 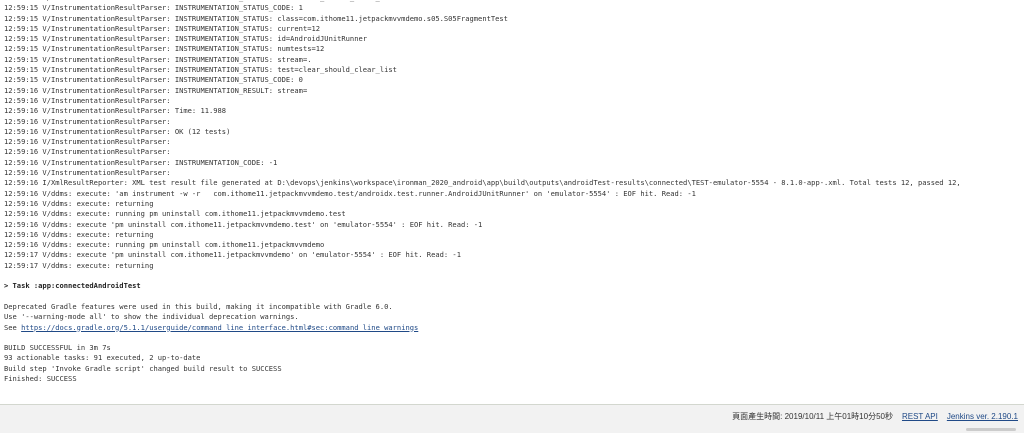 I want to click on see-prefix: See, so click(x=13, y=327).